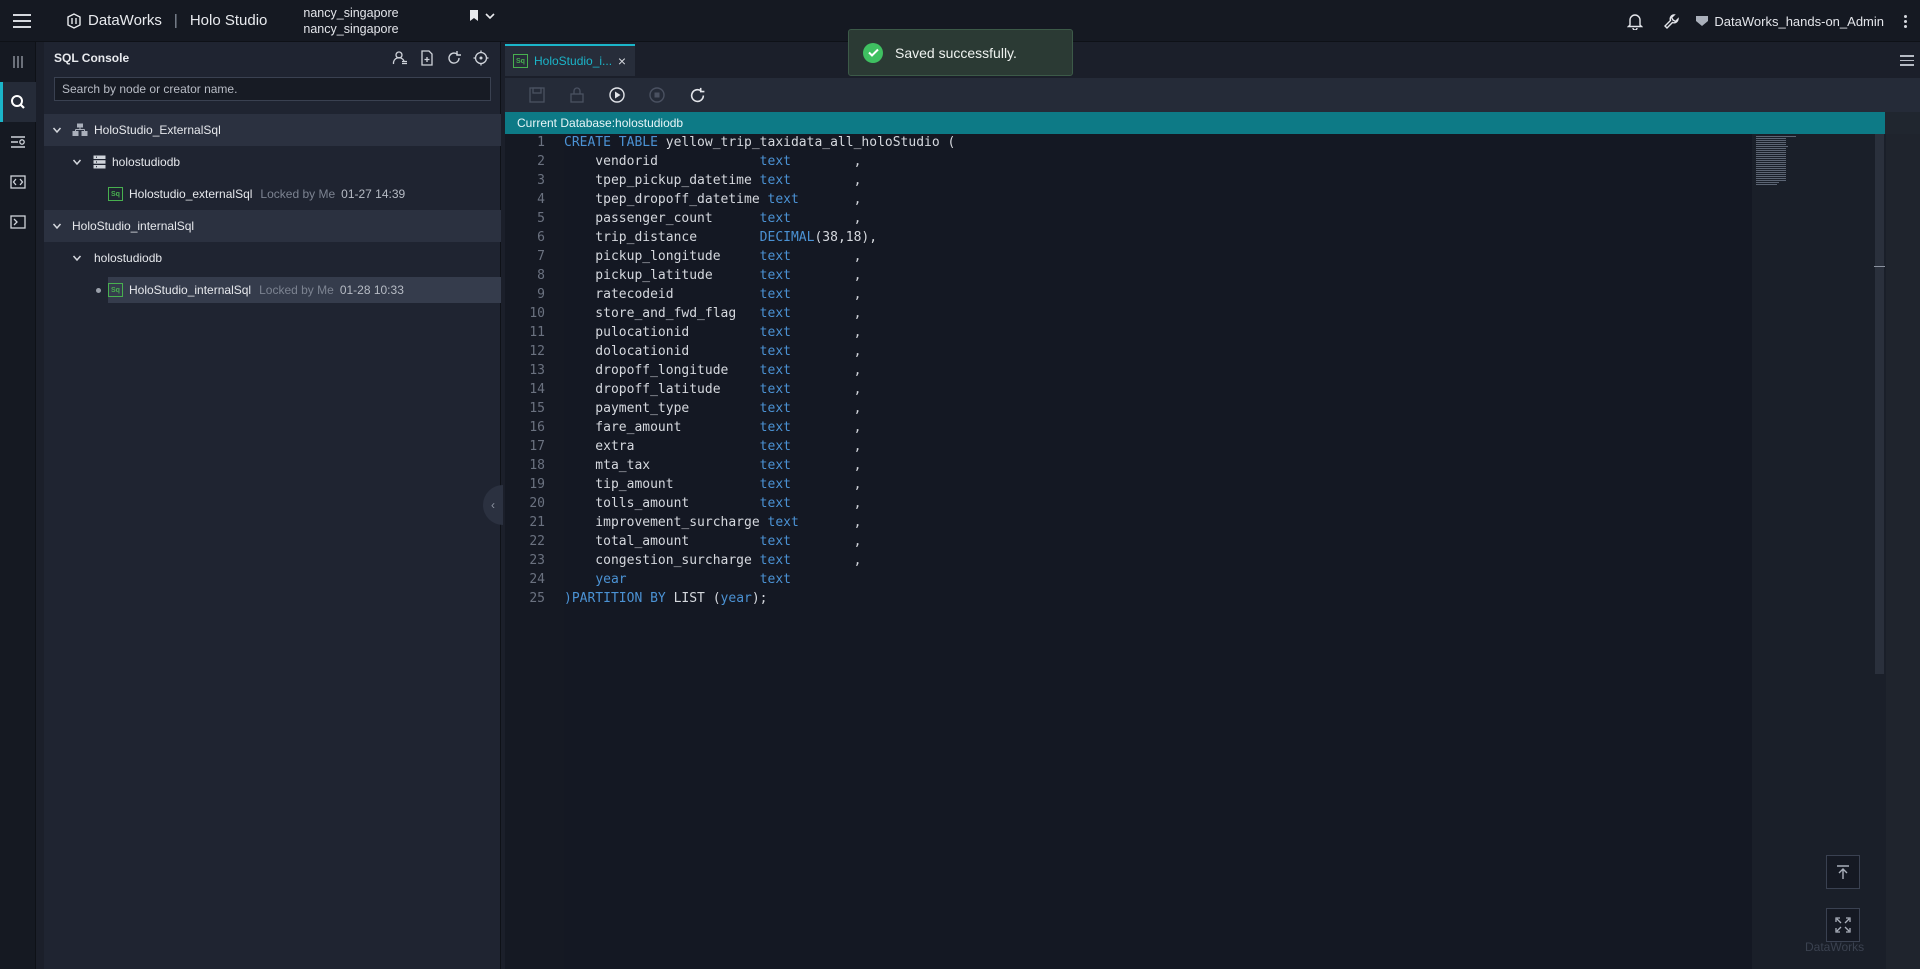 This screenshot has width=1920, height=969. I want to click on search-input, so click(272, 89).